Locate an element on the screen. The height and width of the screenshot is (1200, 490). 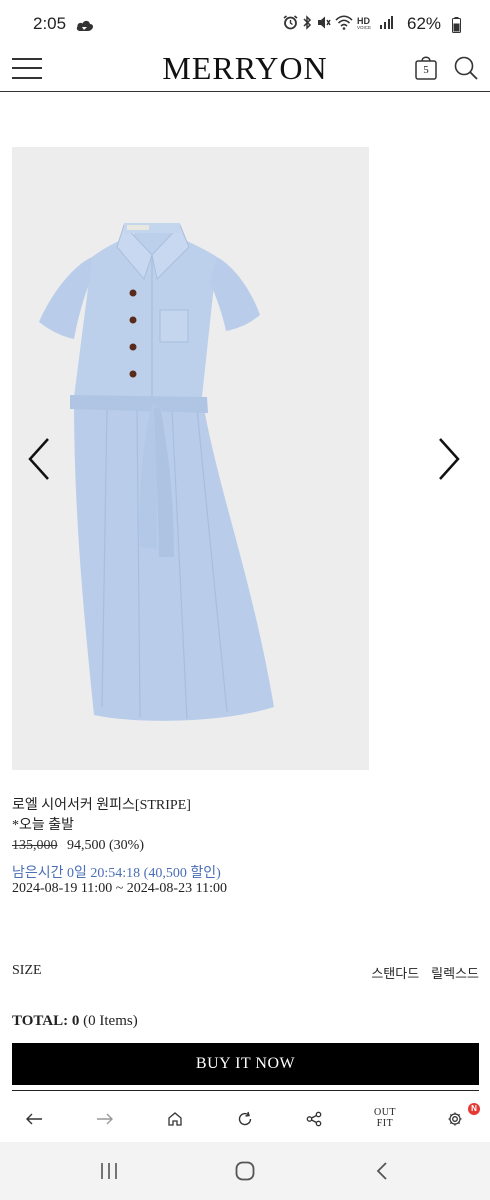
outfit-button: OUT FIT is located at coordinates (385, 1118).